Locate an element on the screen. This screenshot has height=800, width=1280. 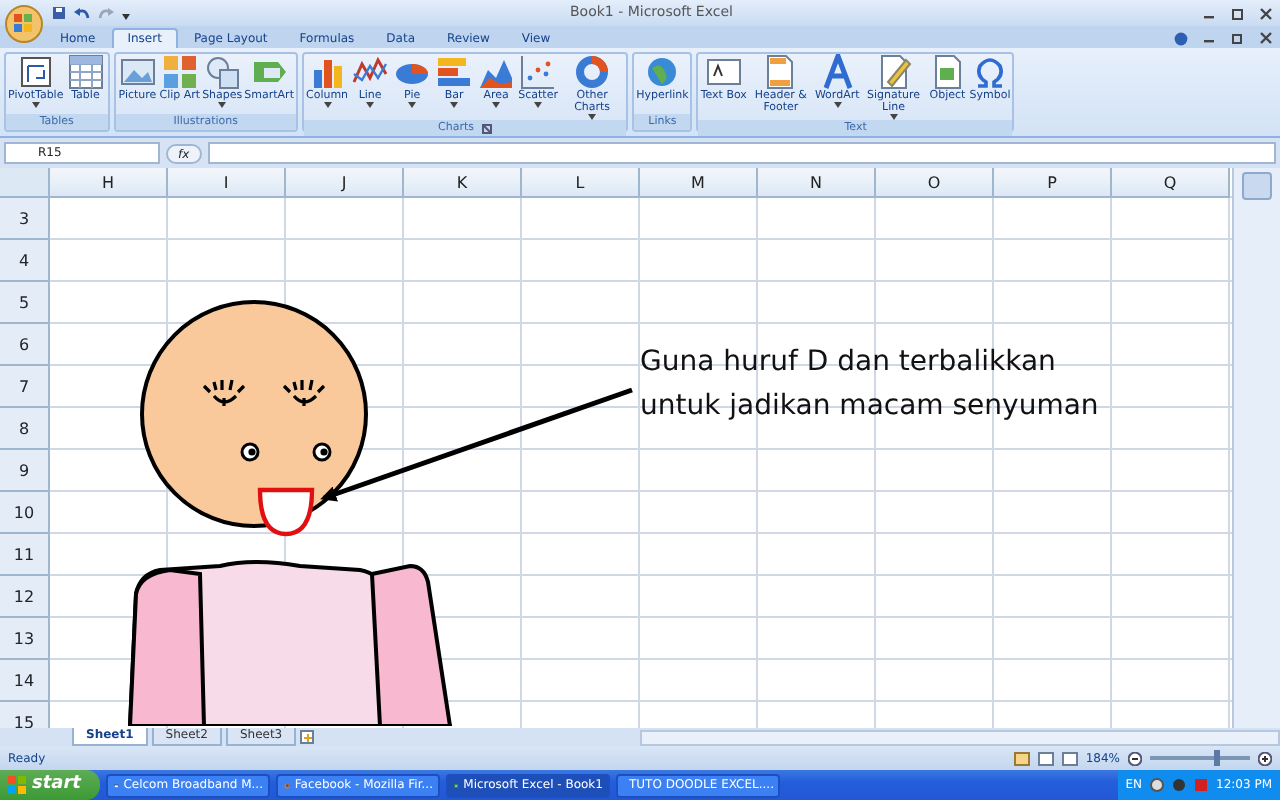
row-header: 6 is located at coordinates (25, 345).